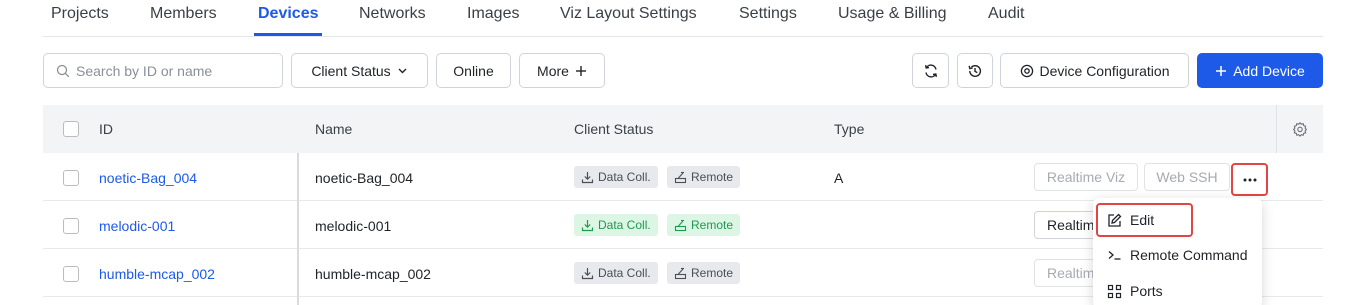 The image size is (1366, 305). Describe the element at coordinates (373, 274) in the screenshot. I see `device-name: humble-mcap_002` at that location.